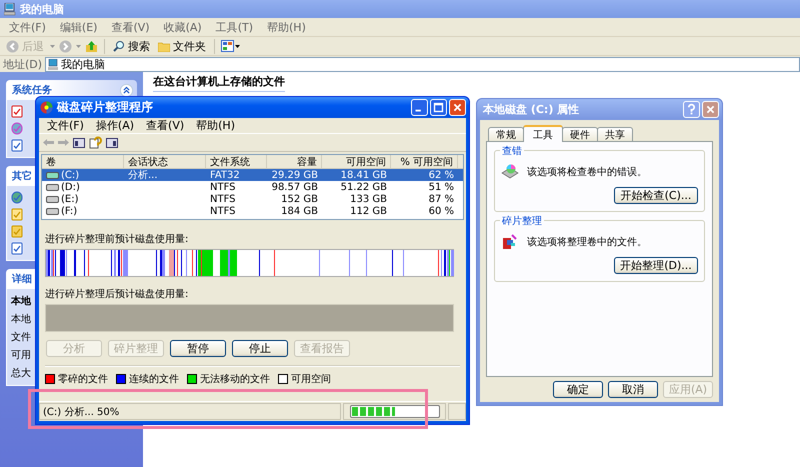  Describe the element at coordinates (182, 27) in the screenshot. I see `menu-item: 收藏(A)` at that location.